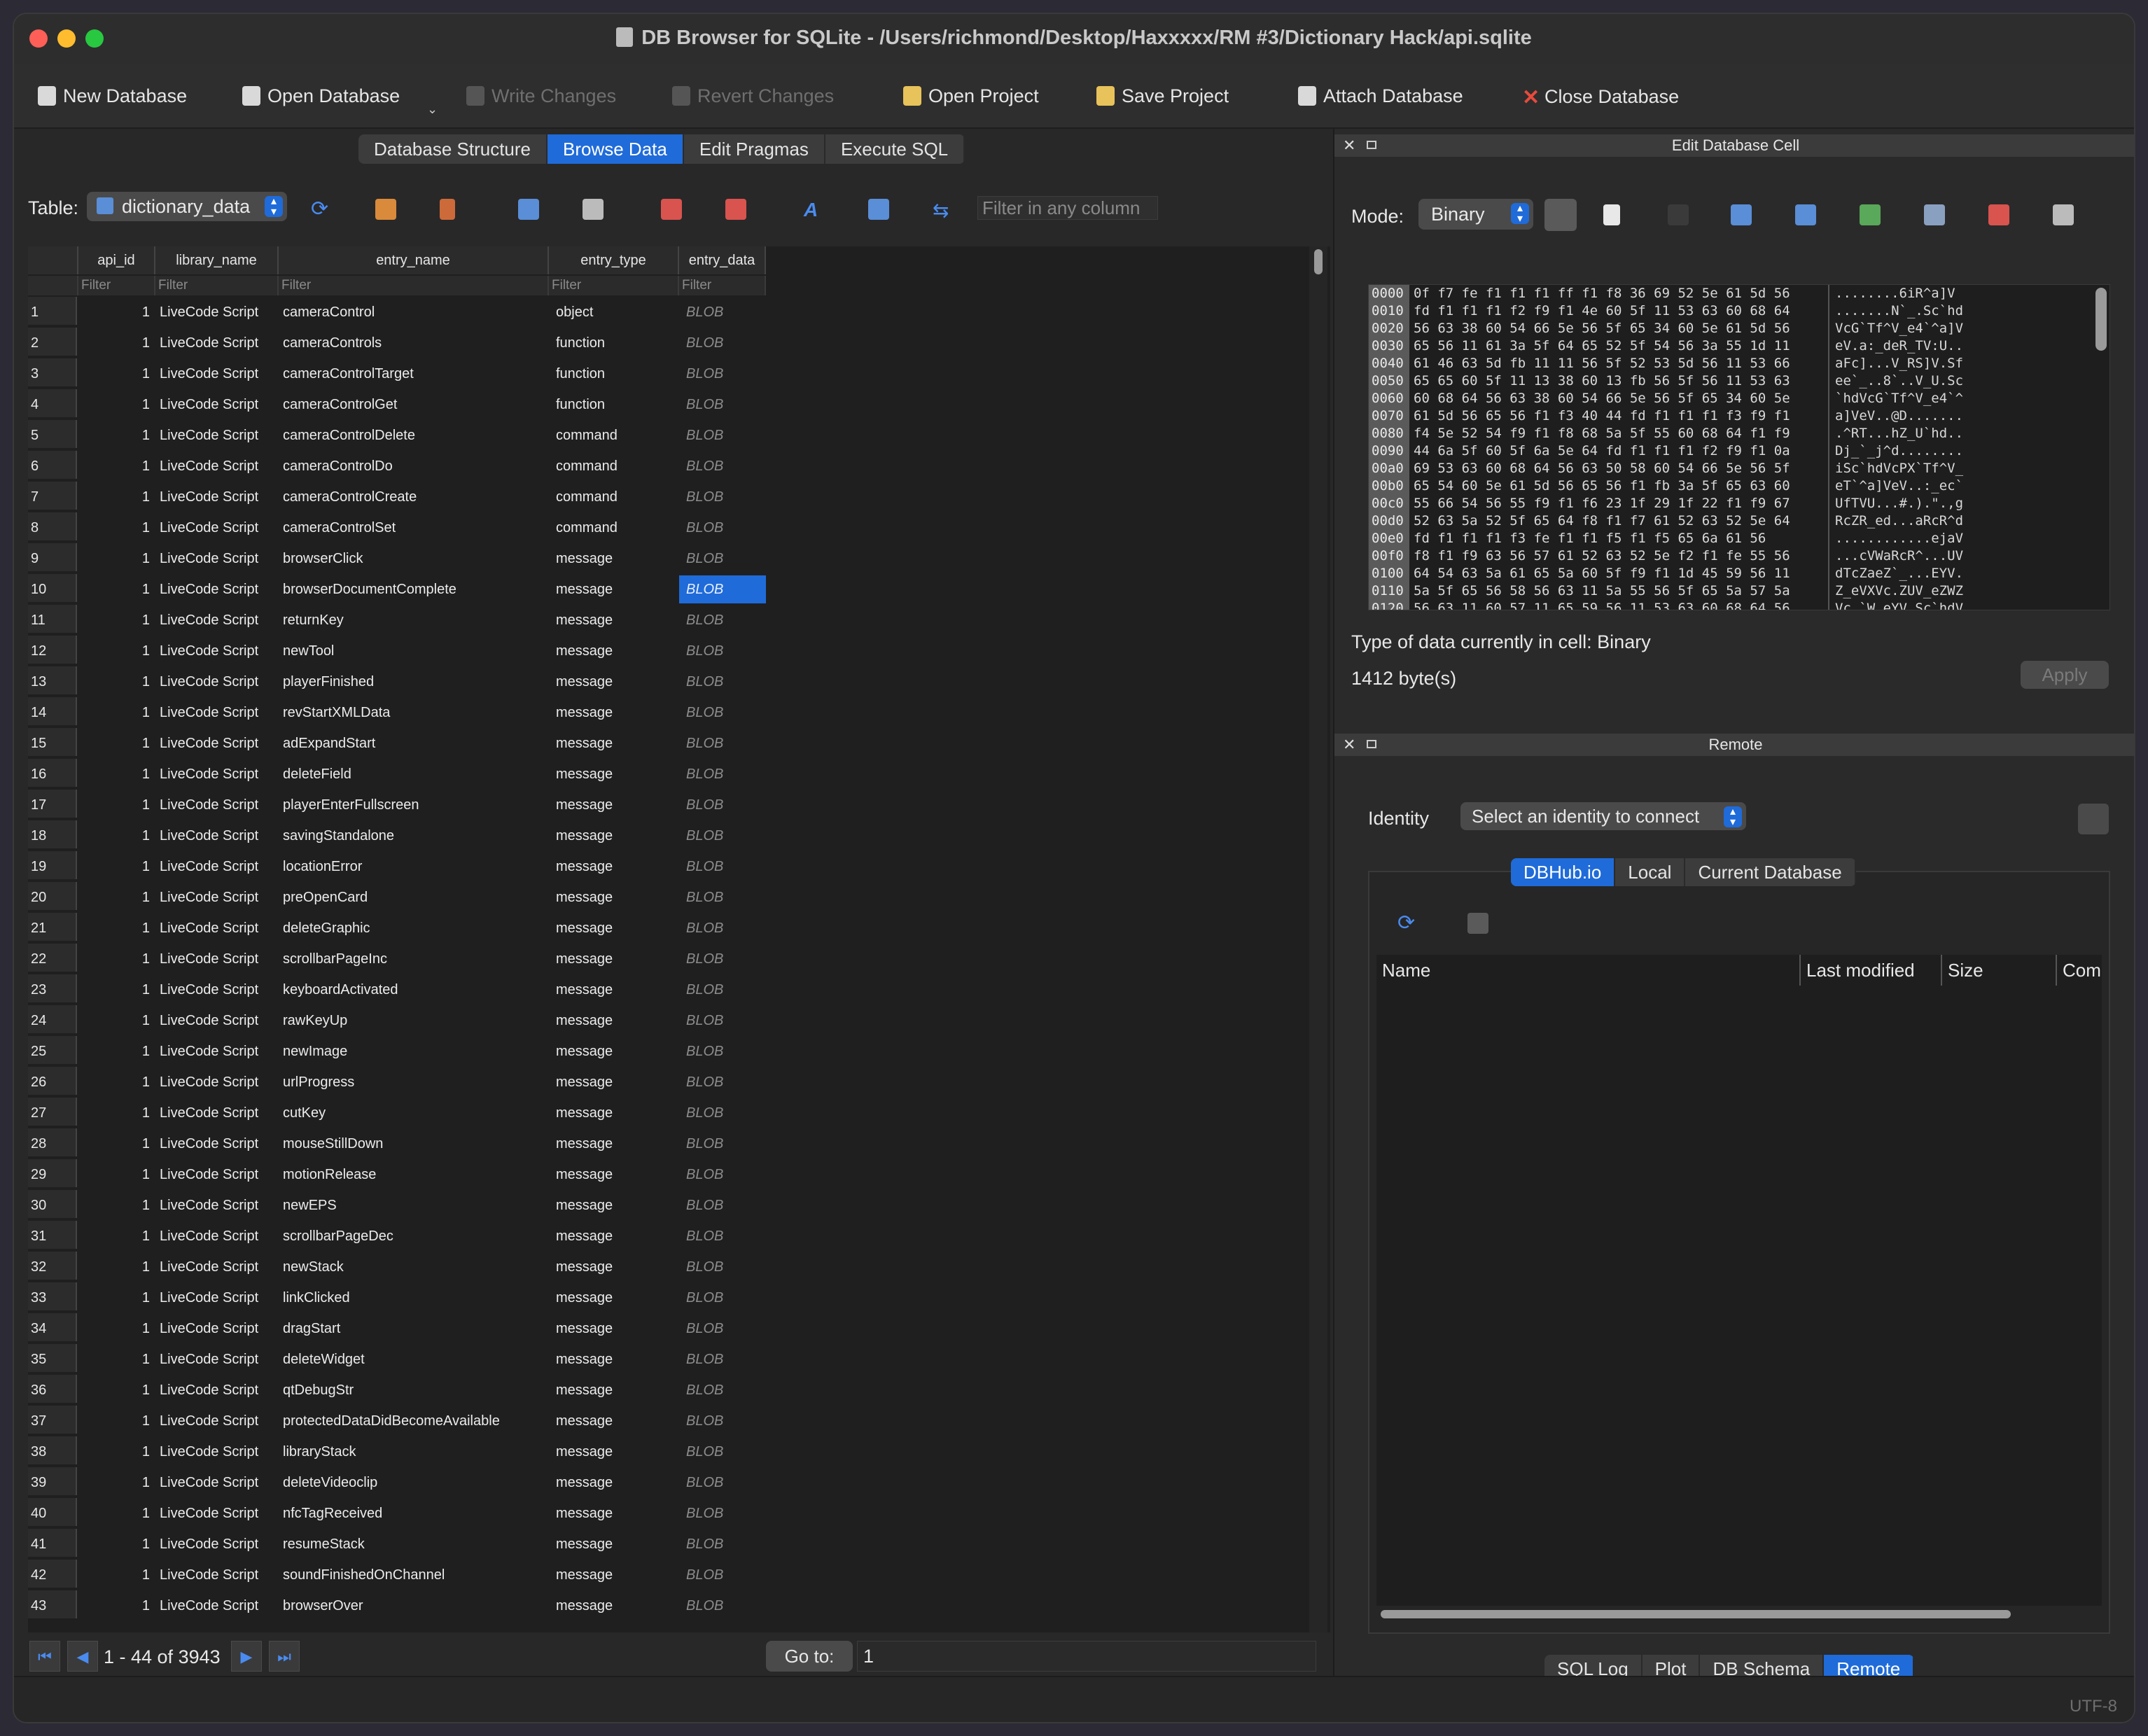 This screenshot has height=1736, width=2148. Describe the element at coordinates (679, 1297) in the screenshot. I see `table-row: 33 1 LiveCode Script linkClicked message BLOB` at that location.